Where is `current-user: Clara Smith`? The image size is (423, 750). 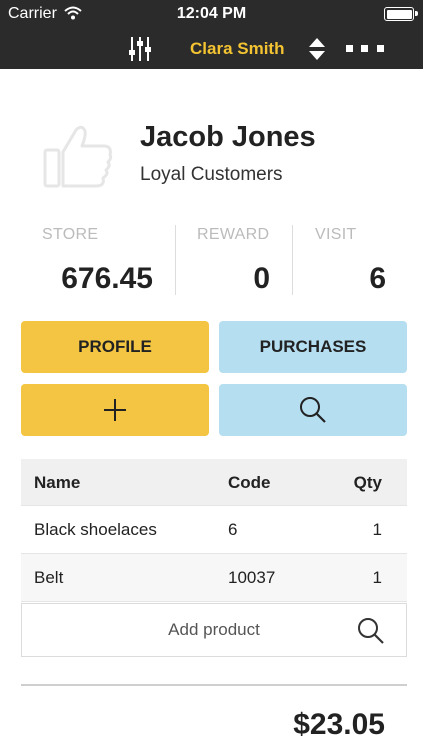
current-user: Clara Smith is located at coordinates (237, 49).